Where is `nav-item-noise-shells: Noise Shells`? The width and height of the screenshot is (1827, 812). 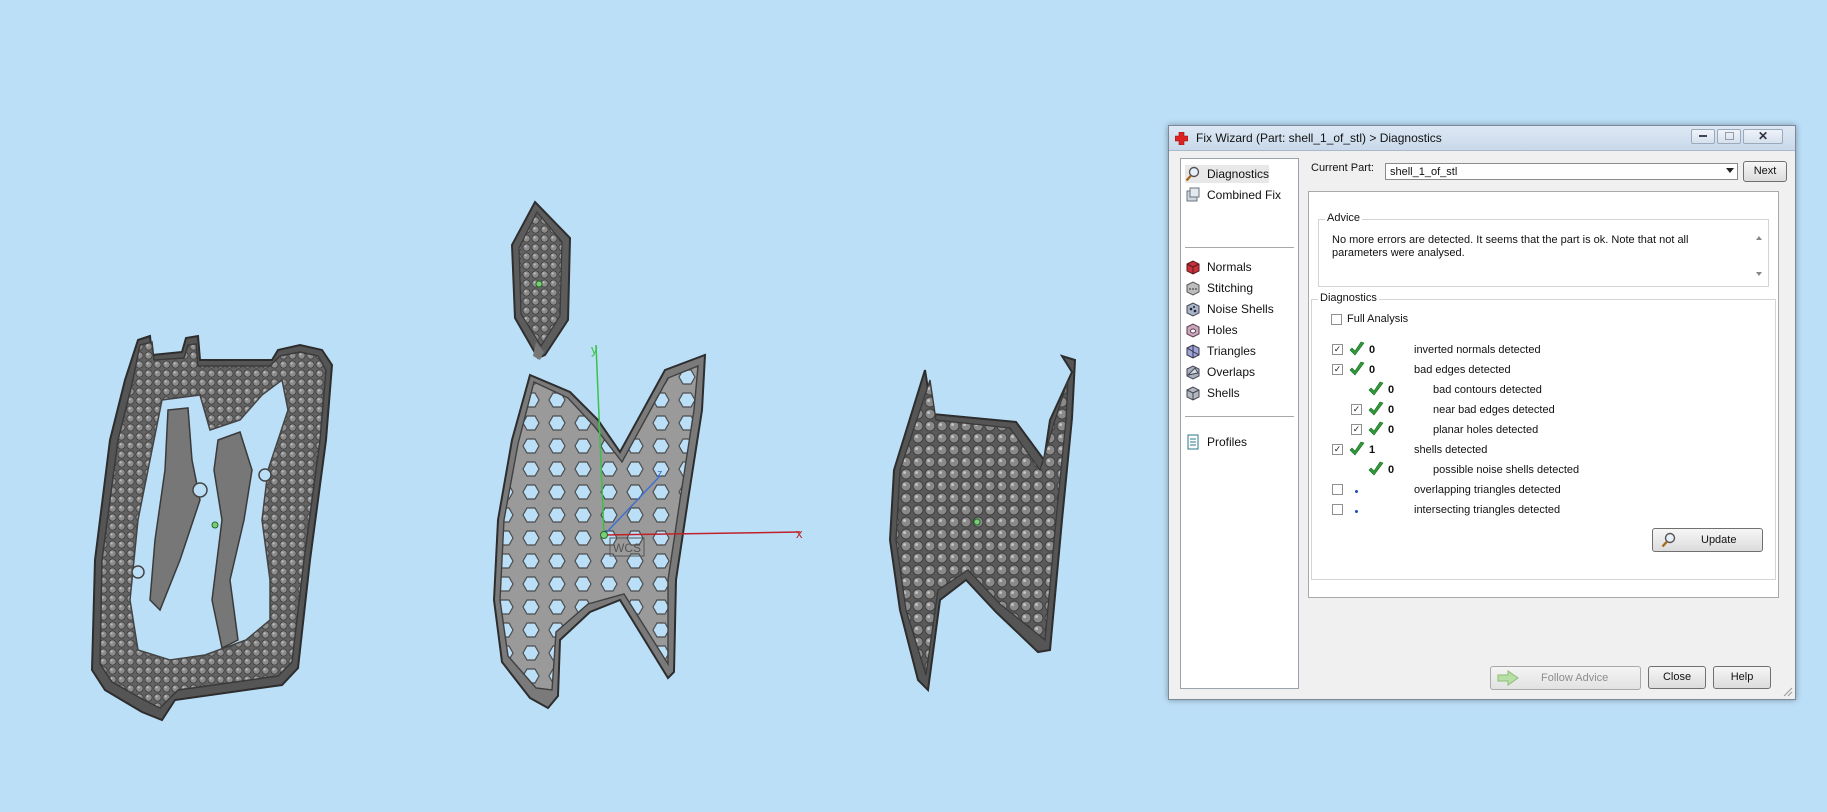 nav-item-noise-shells: Noise Shells is located at coordinates (1229, 309).